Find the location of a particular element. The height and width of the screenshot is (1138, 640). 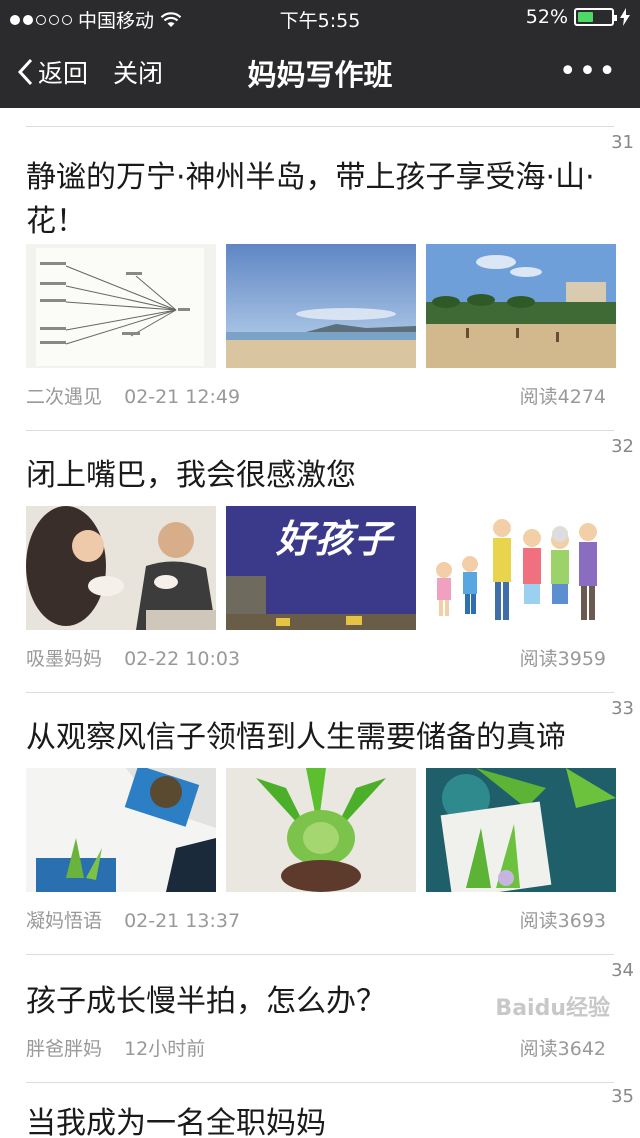

source-label: 吸墨妈妈 is located at coordinates (64, 659).